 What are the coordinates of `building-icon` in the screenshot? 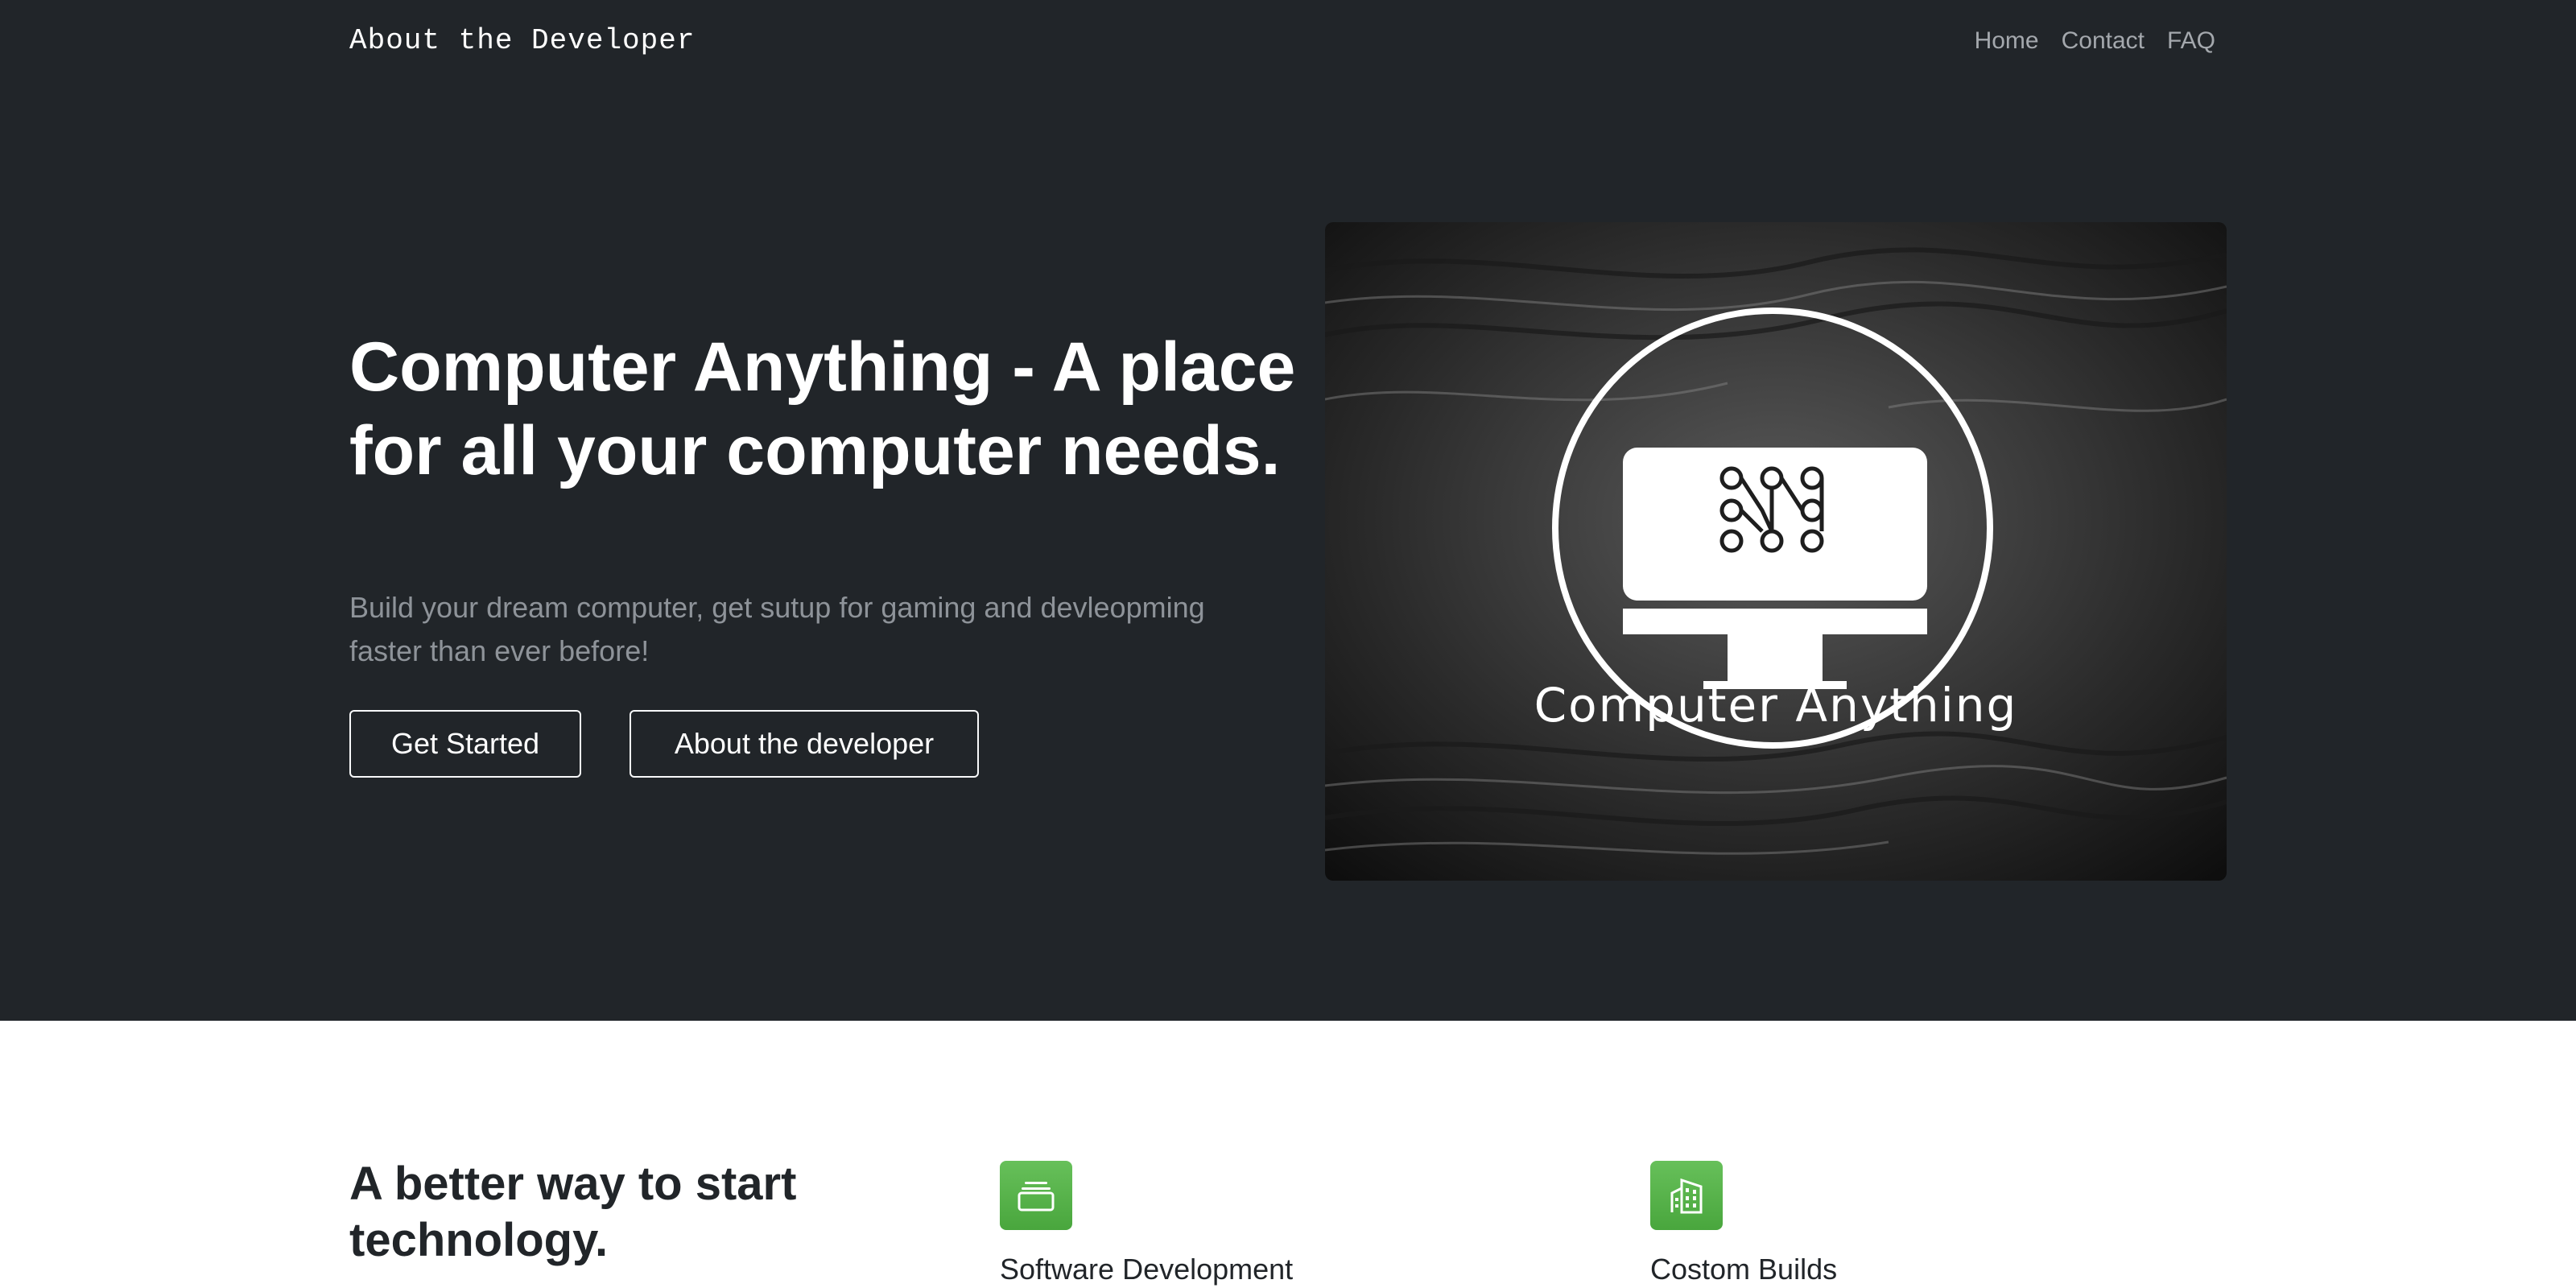 It's located at (1687, 1195).